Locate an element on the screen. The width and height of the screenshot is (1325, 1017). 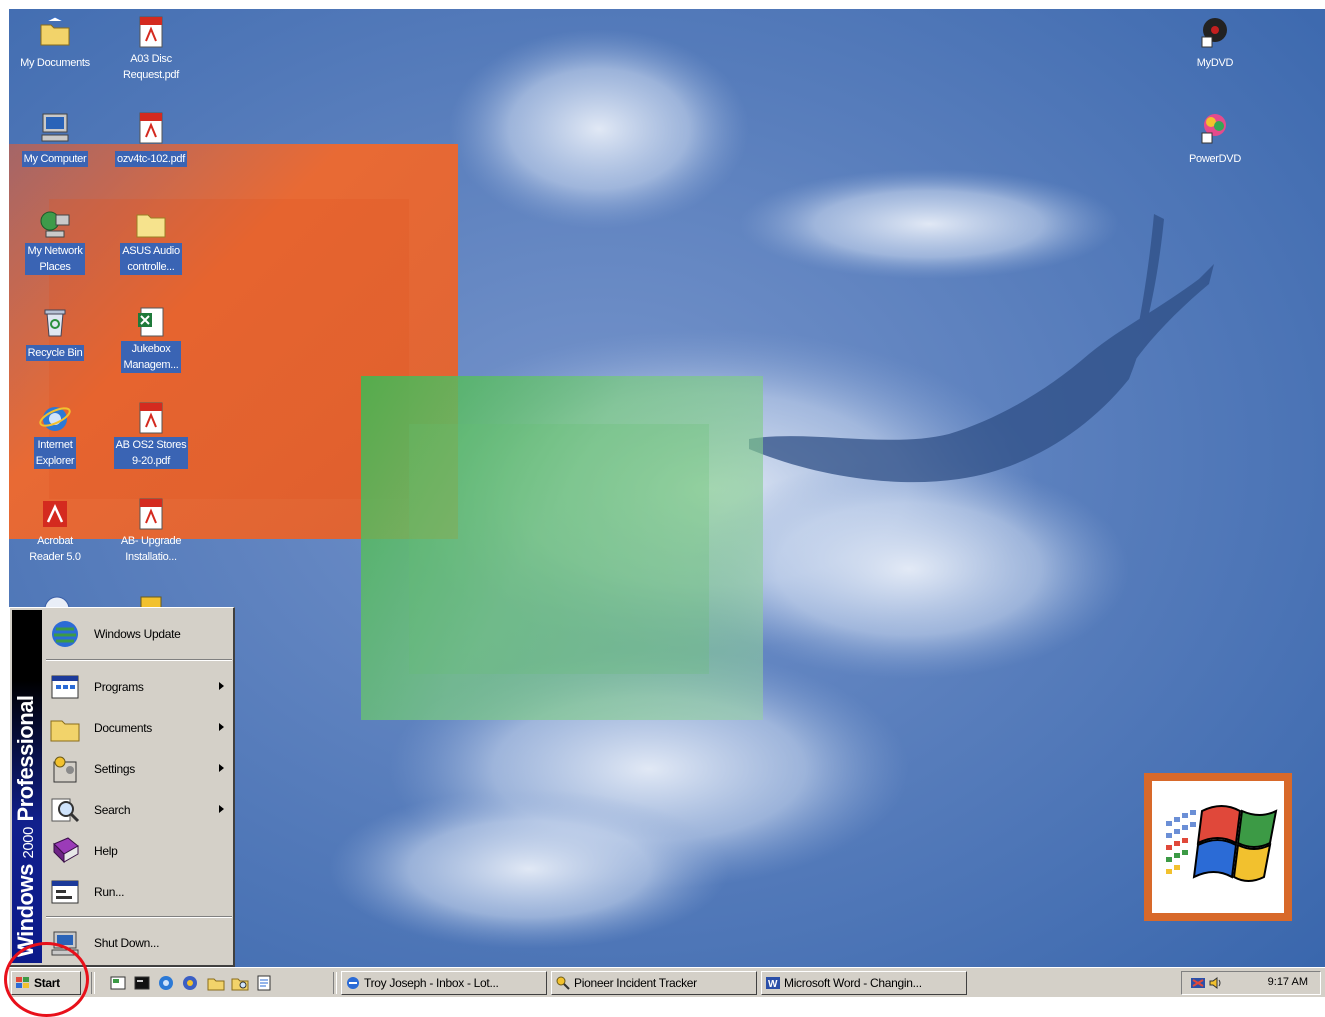
acrobat-reader-icon is located at coordinates (55, 514).